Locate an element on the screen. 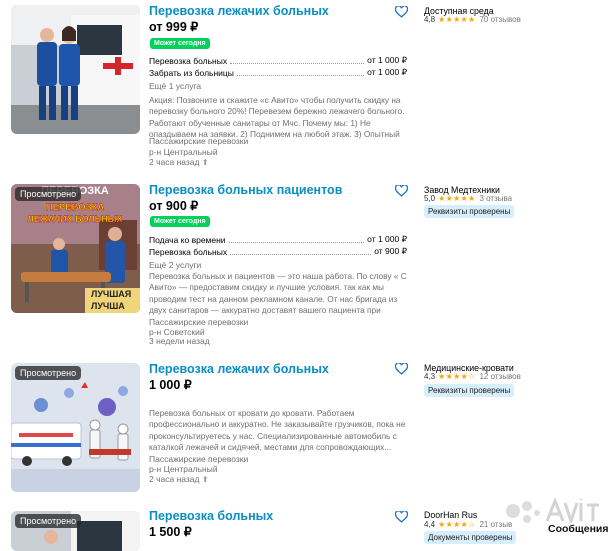 This screenshot has width=613, height=551. service-row: Перевозка больных от 900 ₽ is located at coordinates (278, 251).